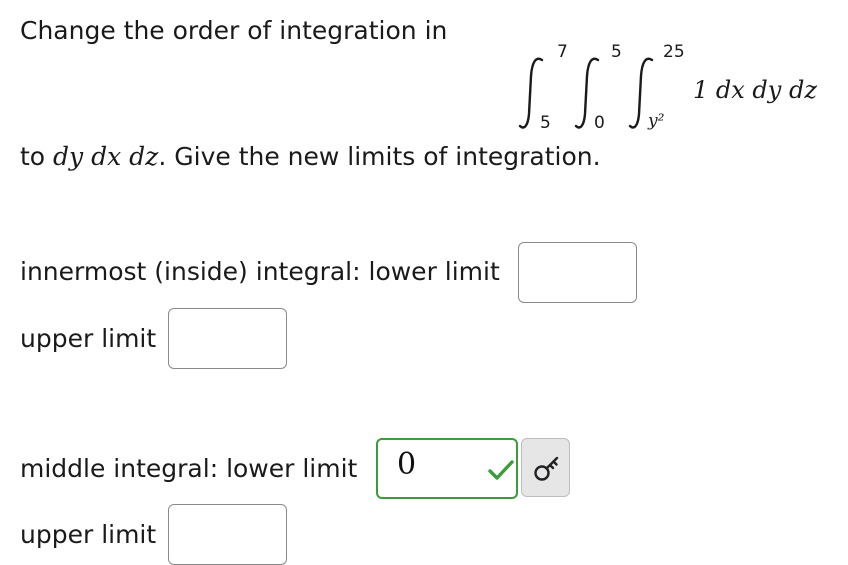  What do you see at coordinates (562, 52) in the screenshot?
I see `outer-upper-limit: 7` at bounding box center [562, 52].